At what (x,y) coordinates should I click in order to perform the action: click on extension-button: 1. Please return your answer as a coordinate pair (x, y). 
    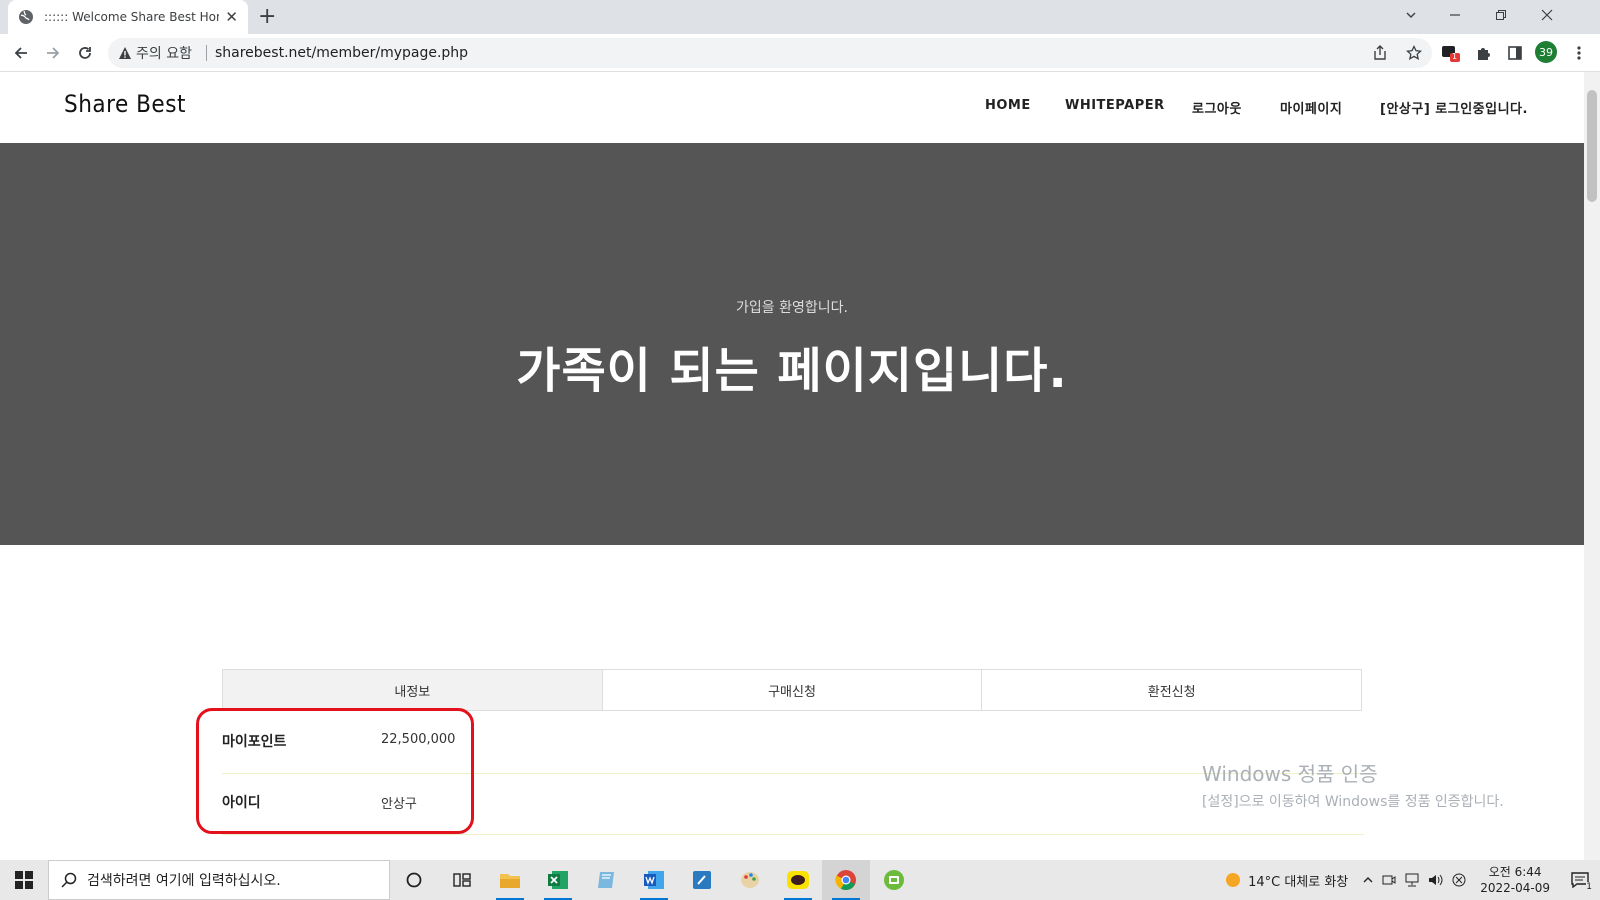
    Looking at the image, I should click on (1451, 53).